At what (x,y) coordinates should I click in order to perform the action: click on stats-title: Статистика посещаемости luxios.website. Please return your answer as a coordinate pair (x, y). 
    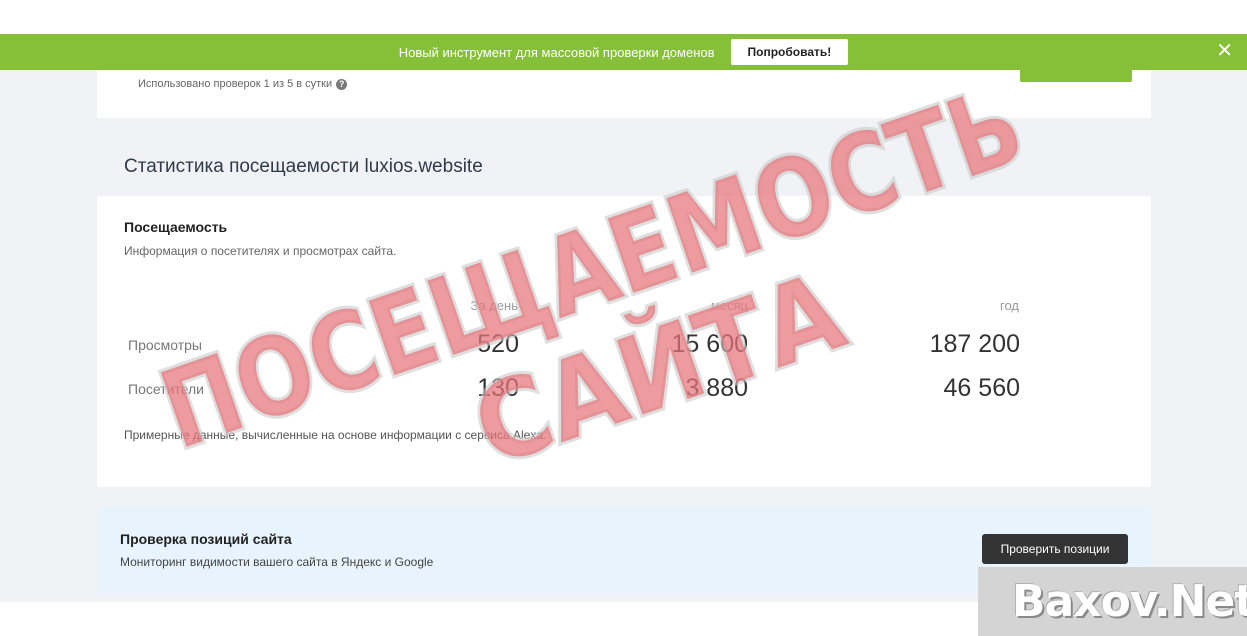
    Looking at the image, I should click on (303, 166).